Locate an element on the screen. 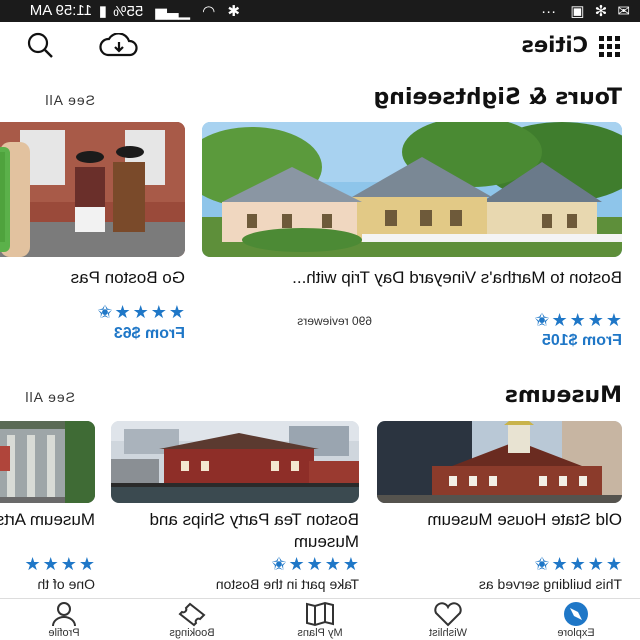 The image size is (640, 640). nav-label: Bookings is located at coordinates (192, 633).